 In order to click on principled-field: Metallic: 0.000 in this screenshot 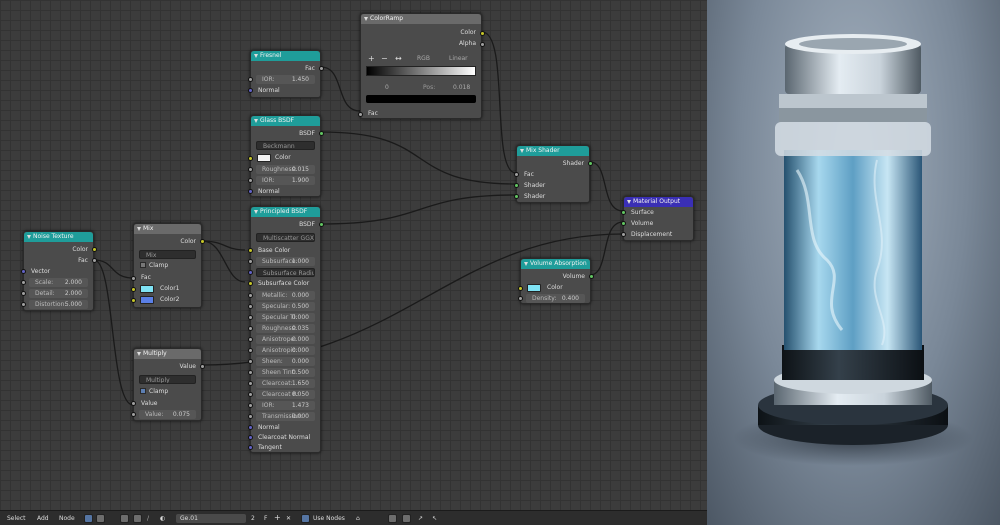, I will do `click(285, 295)`.